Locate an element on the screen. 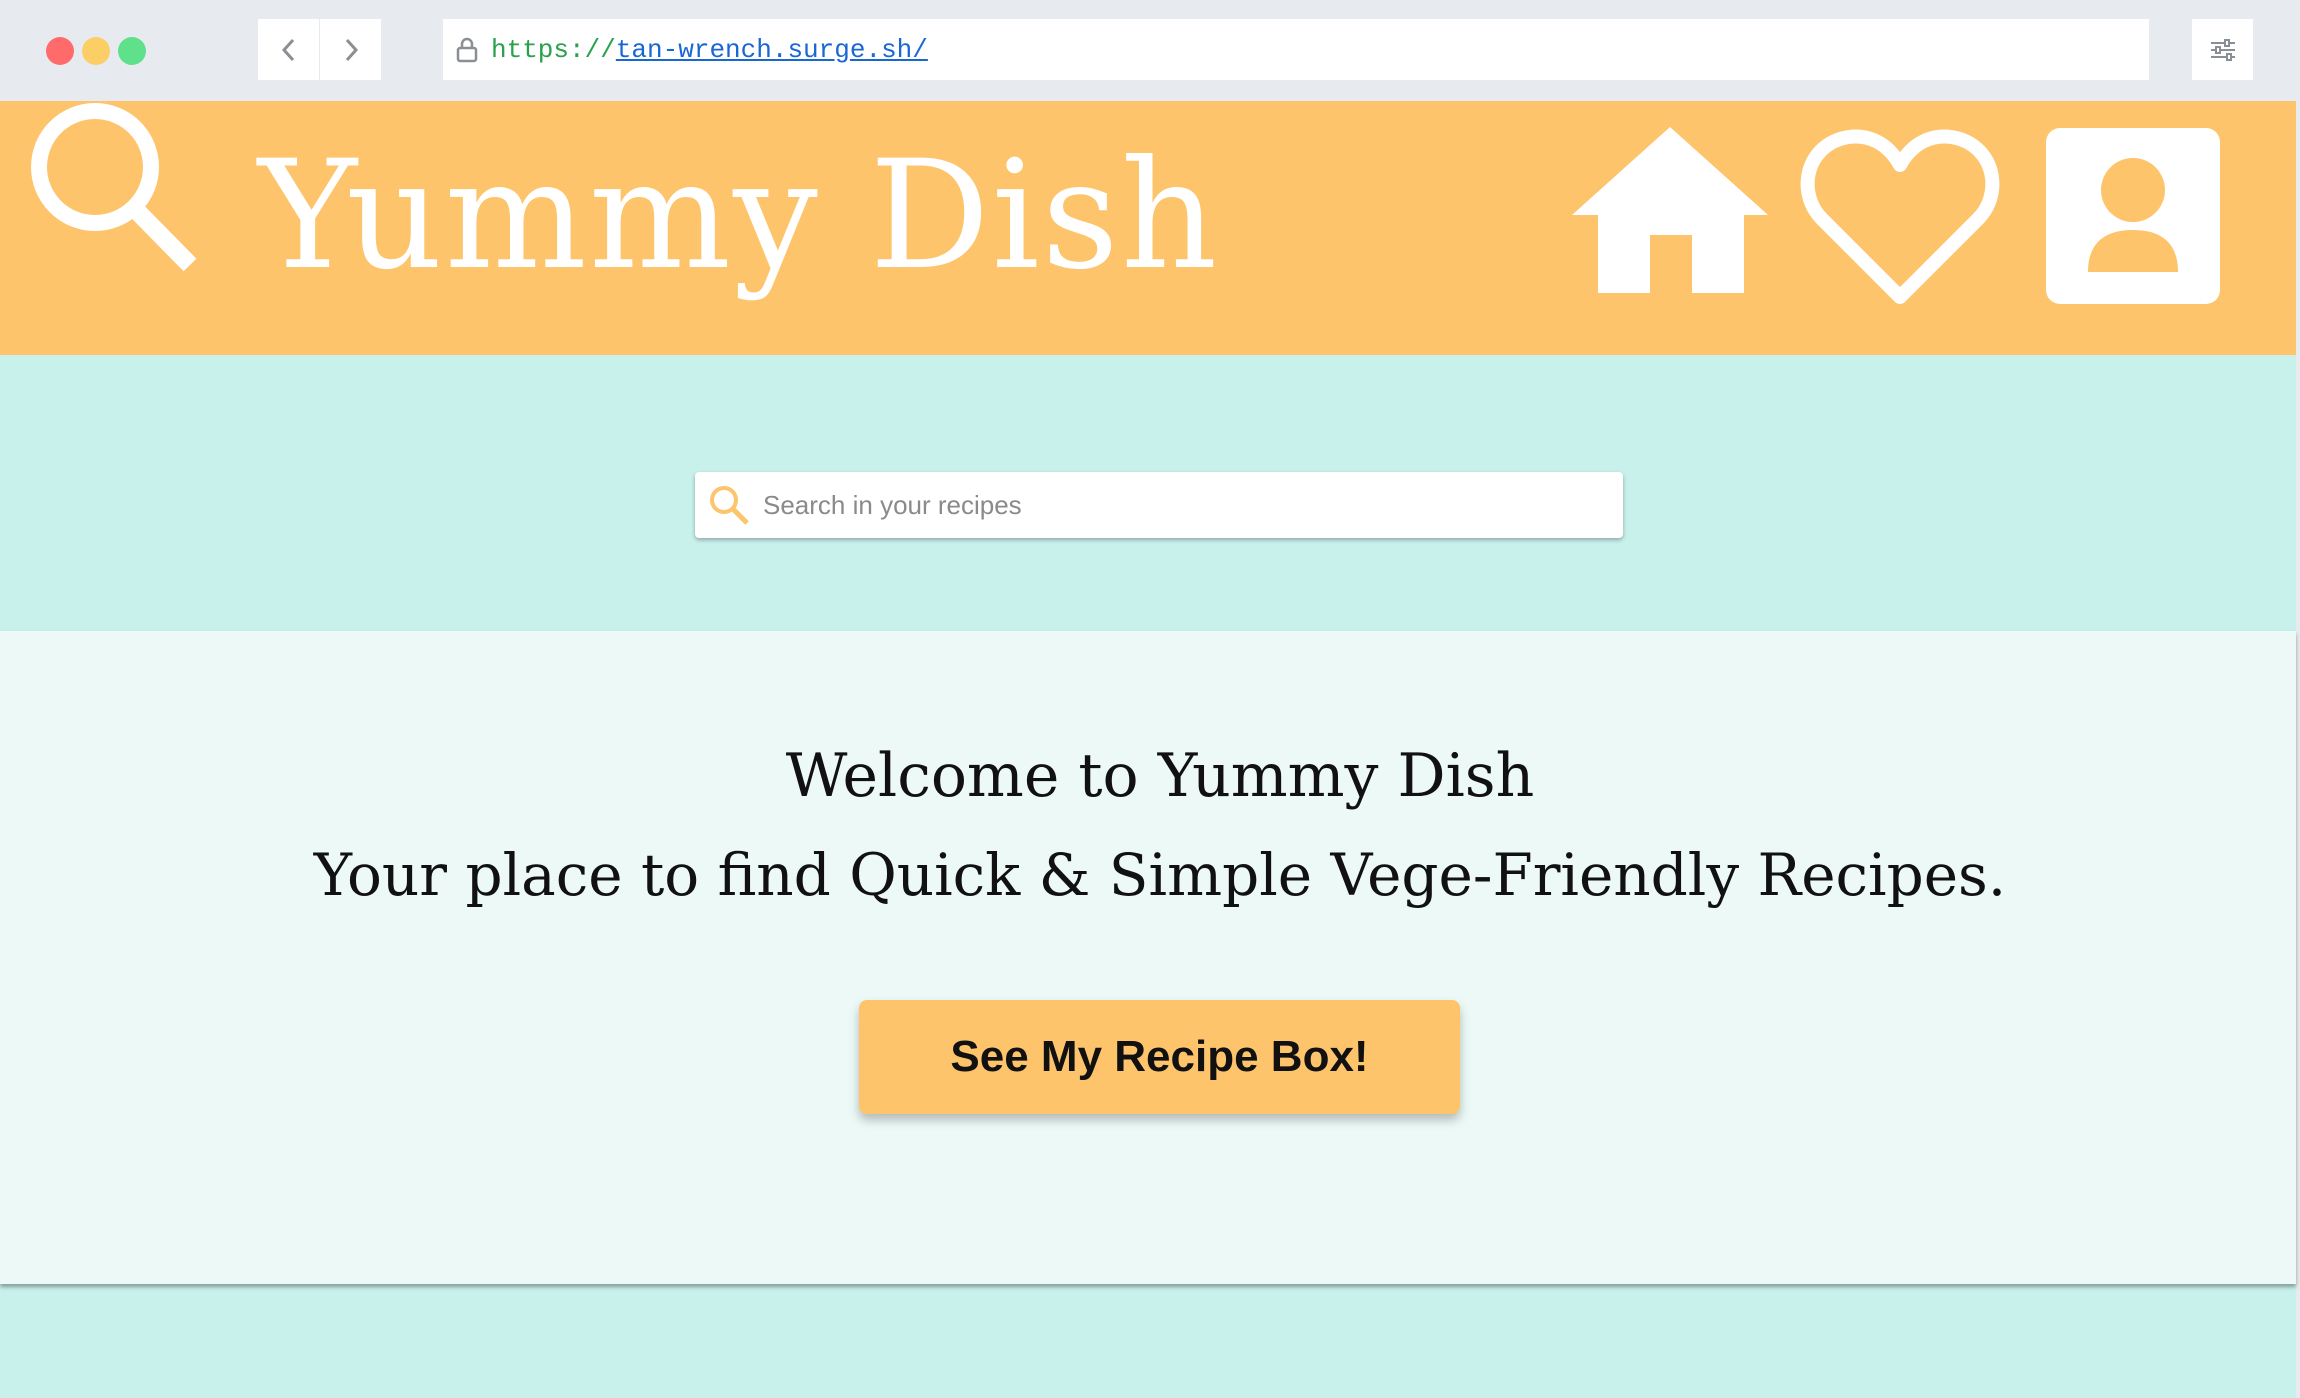  site-title: Yummy Dish is located at coordinates (738, 216).